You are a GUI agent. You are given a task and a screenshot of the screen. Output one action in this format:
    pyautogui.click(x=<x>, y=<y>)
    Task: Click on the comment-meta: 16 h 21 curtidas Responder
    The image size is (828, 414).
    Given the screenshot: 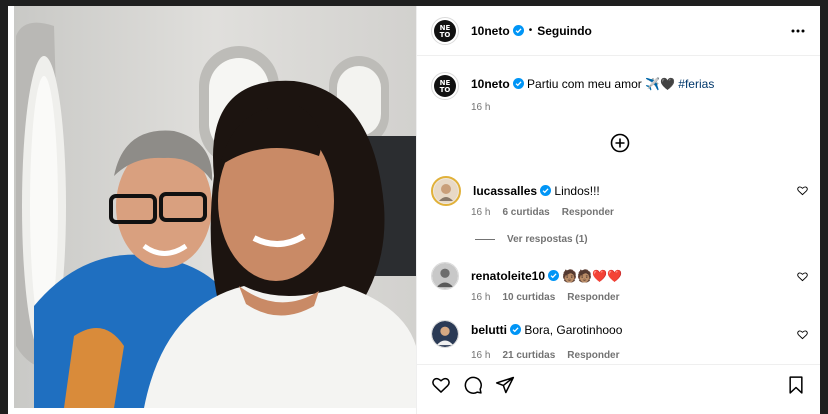 What is the action you would take?
    pyautogui.click(x=545, y=355)
    